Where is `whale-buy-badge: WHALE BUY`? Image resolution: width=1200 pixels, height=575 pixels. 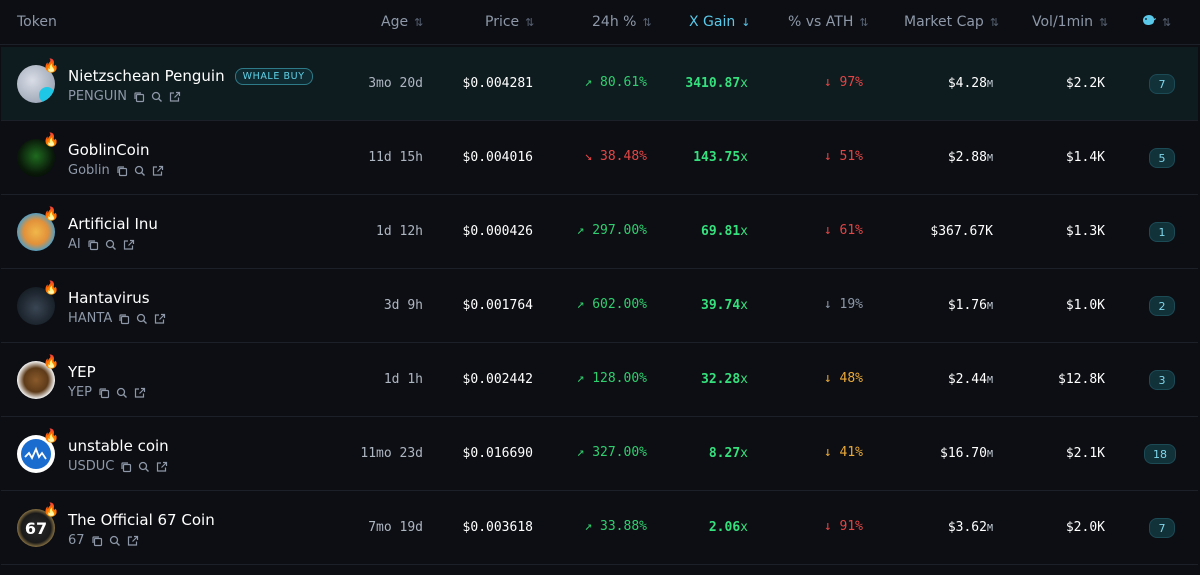 whale-buy-badge: WHALE BUY is located at coordinates (273, 76).